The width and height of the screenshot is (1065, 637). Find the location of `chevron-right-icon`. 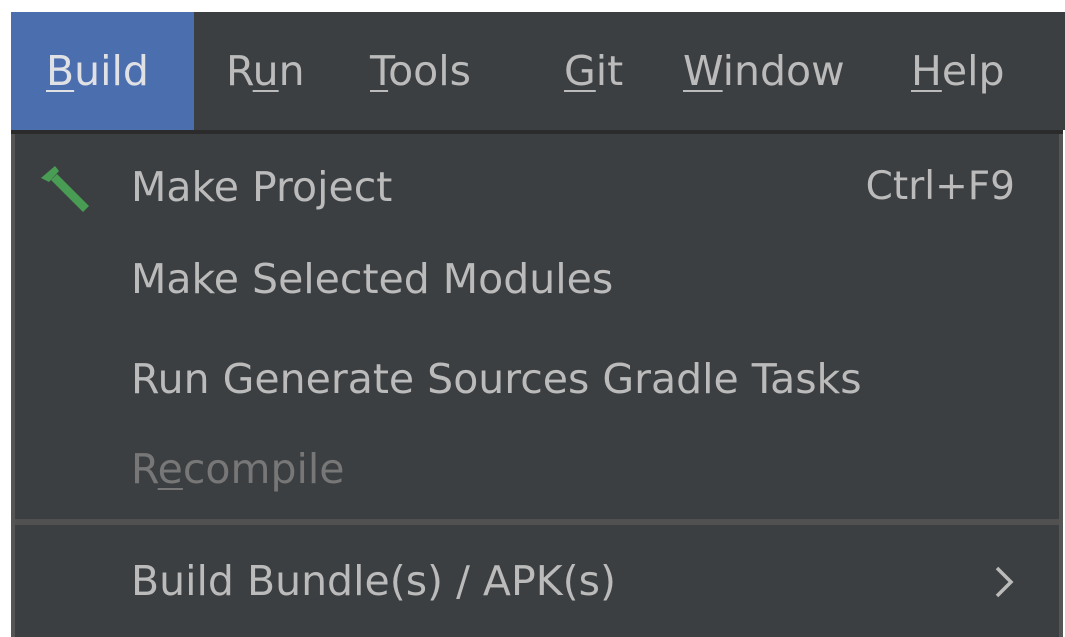

chevron-right-icon is located at coordinates (1004, 582).